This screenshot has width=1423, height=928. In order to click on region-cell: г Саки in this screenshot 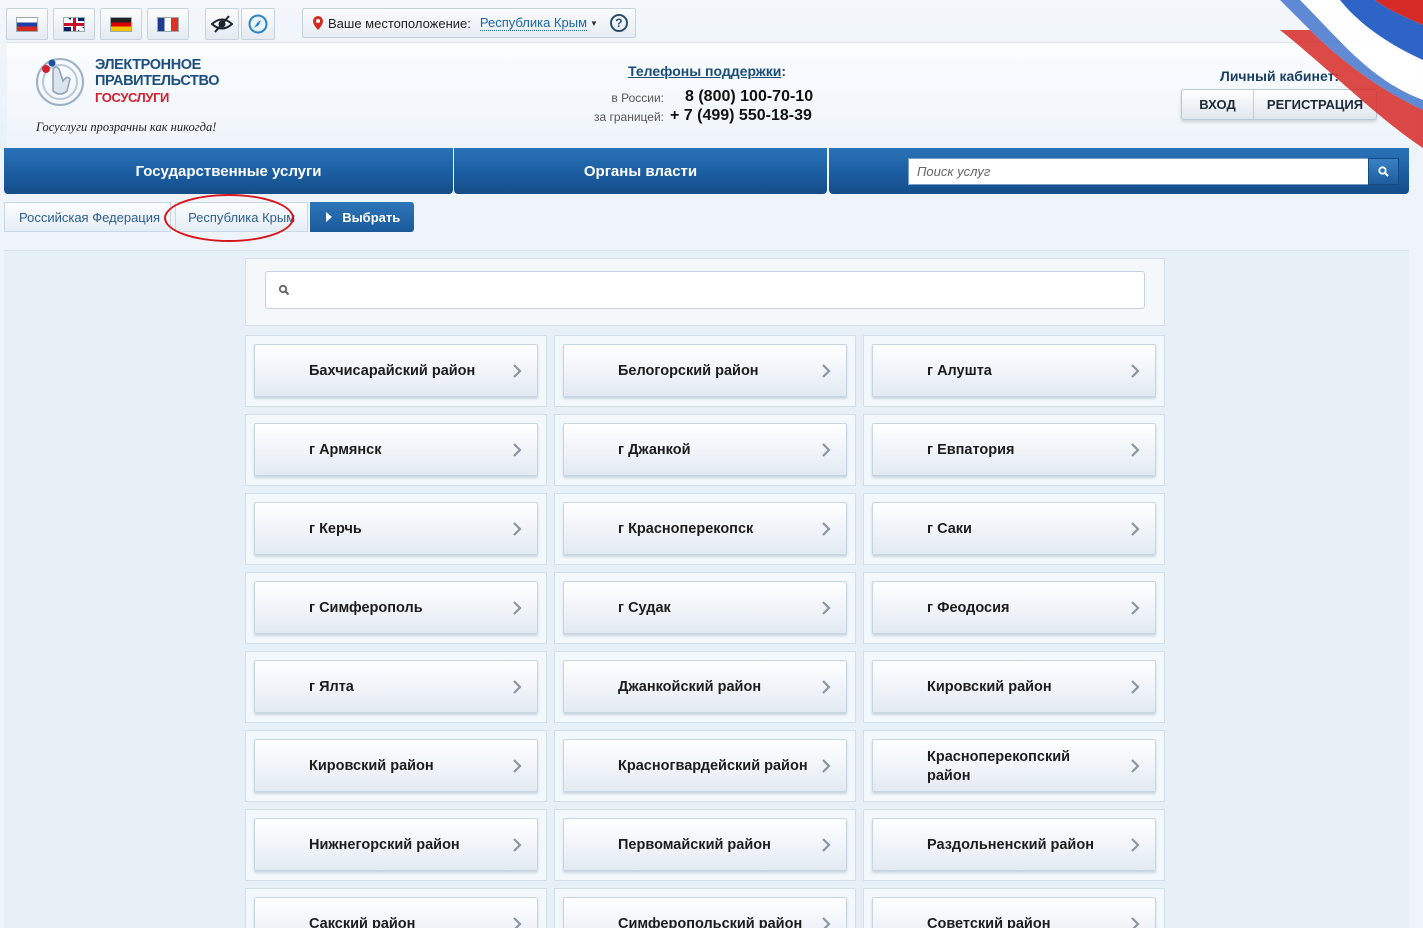, I will do `click(1014, 529)`.